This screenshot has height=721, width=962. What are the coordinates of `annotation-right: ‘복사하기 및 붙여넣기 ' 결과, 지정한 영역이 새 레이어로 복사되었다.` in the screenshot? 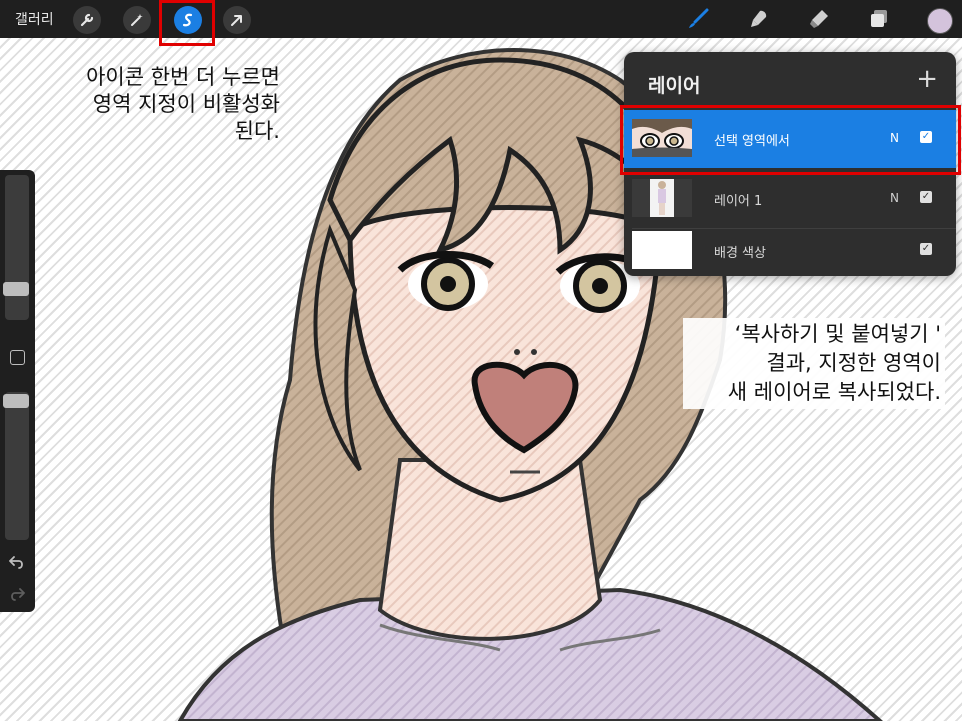 It's located at (814, 363).